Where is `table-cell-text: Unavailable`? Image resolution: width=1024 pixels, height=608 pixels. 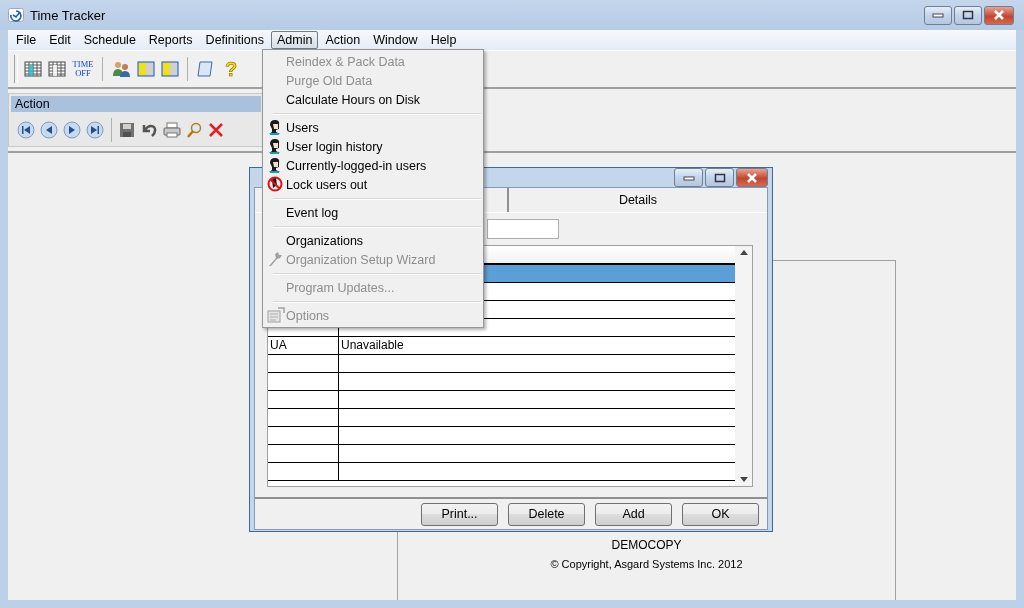
table-cell-text: Unavailable is located at coordinates (372, 345).